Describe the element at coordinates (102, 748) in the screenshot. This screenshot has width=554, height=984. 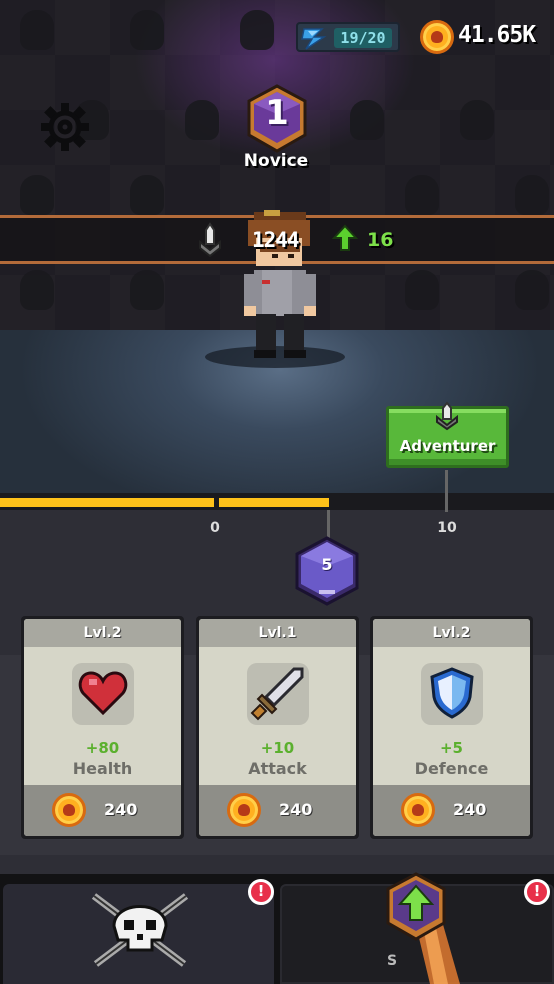
I see `card-bonus: +80` at that location.